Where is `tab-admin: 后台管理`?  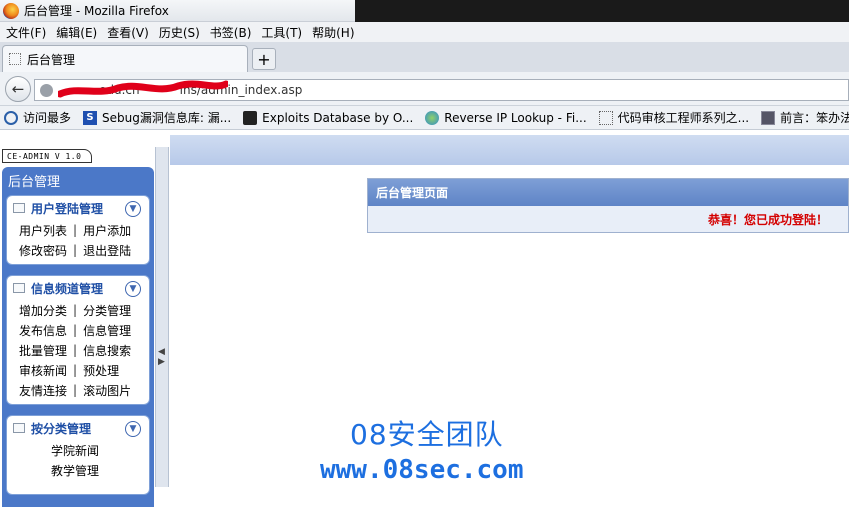 tab-admin: 后台管理 is located at coordinates (125, 58).